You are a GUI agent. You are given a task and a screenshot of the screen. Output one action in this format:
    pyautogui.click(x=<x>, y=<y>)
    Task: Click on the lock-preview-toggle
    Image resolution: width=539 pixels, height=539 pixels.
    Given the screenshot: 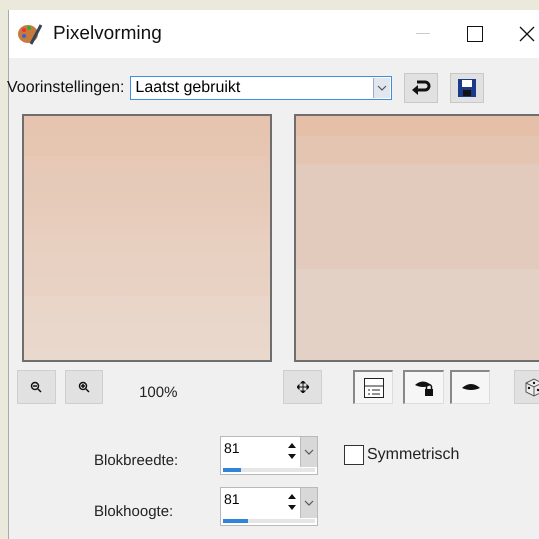 What is the action you would take?
    pyautogui.click(x=423, y=387)
    